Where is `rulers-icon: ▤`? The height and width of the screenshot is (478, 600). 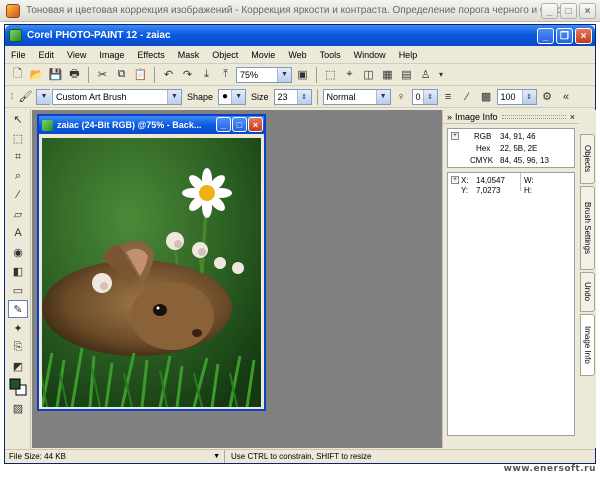 rulers-icon: ▤ is located at coordinates (406, 74).